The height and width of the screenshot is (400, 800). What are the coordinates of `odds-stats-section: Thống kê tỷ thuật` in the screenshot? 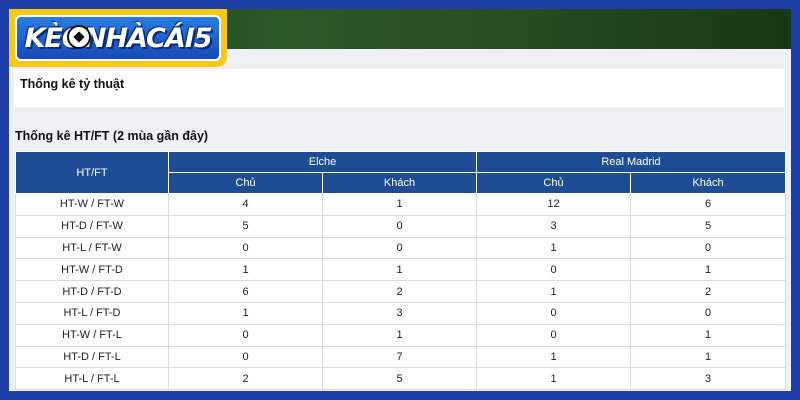 It's located at (399, 88).